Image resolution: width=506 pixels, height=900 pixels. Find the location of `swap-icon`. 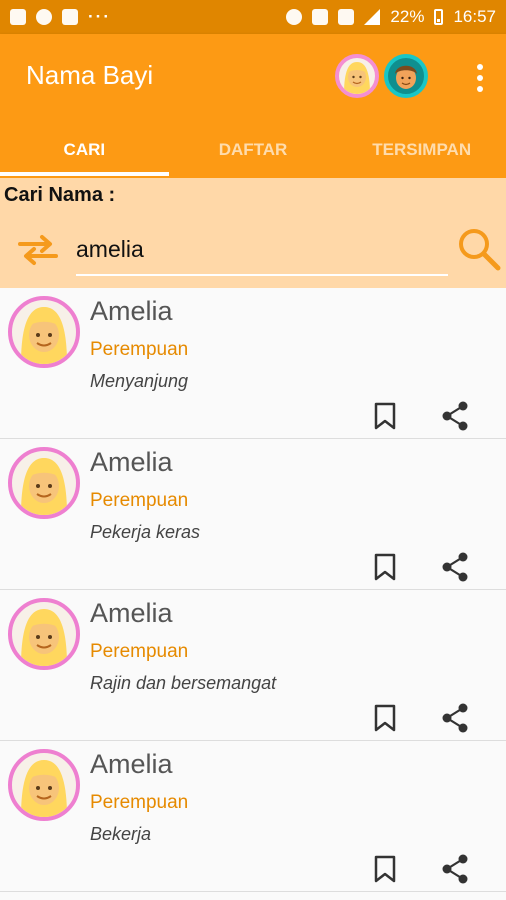

swap-icon is located at coordinates (38, 250).